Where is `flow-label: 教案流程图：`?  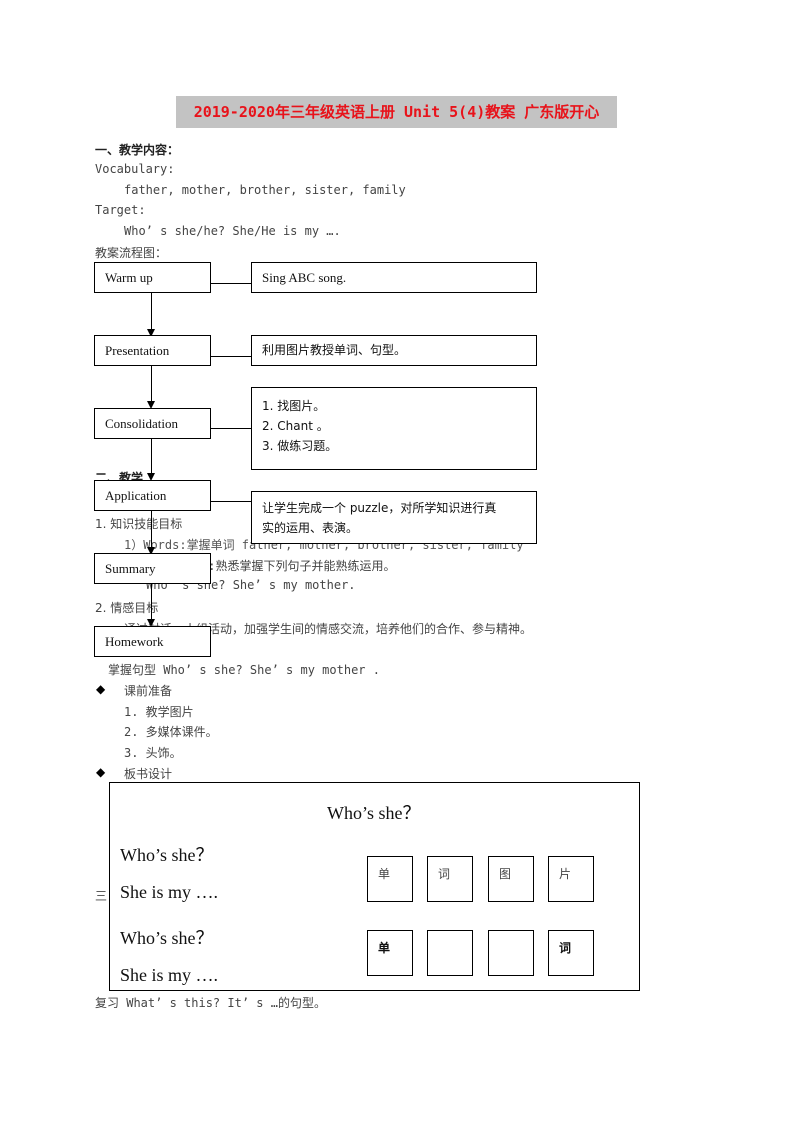
flow-label: 教案流程图： is located at coordinates (131, 253).